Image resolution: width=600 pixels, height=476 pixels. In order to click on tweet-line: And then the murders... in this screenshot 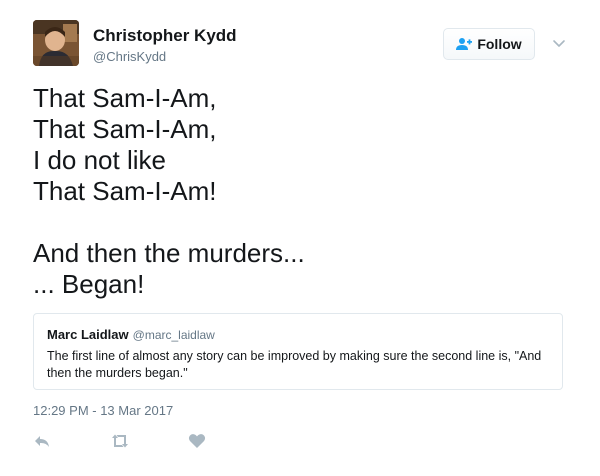, I will do `click(169, 253)`.